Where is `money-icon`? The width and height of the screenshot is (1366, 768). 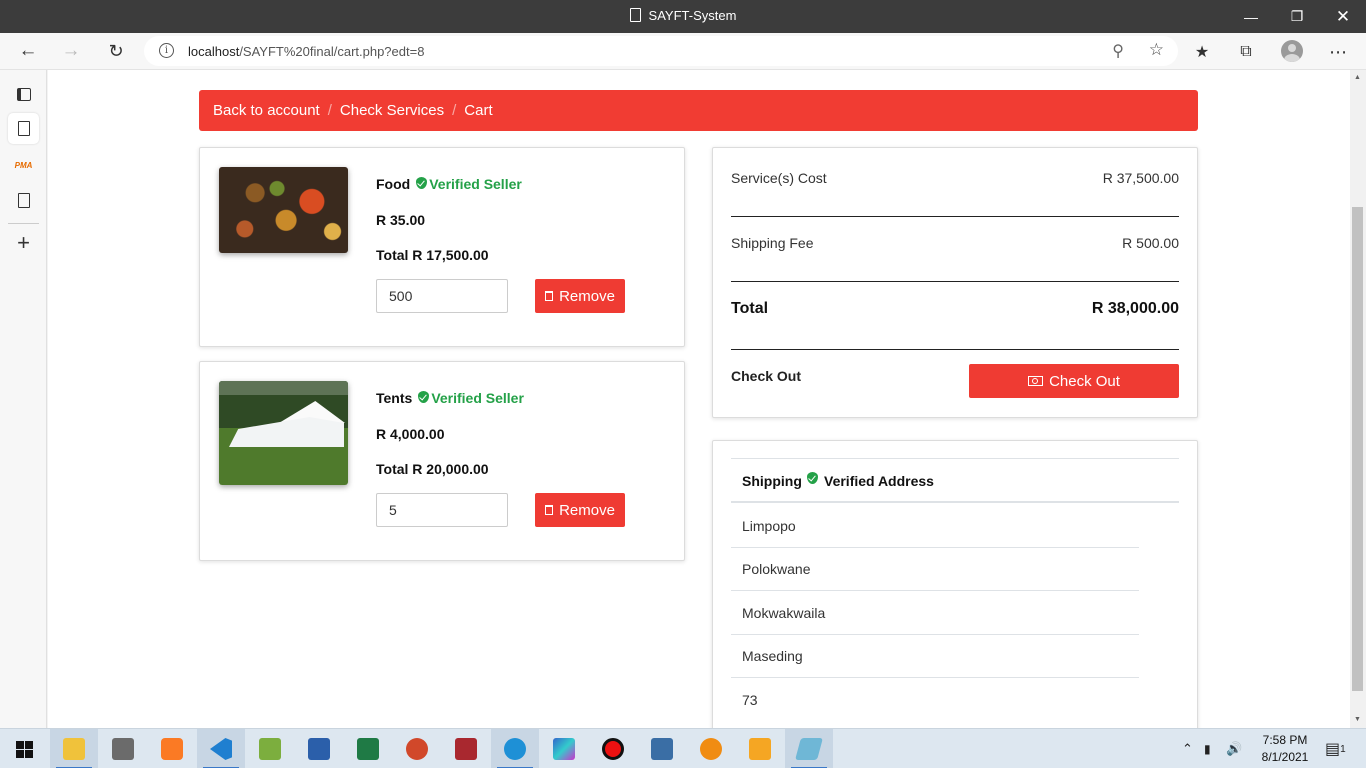
money-icon is located at coordinates (1036, 381).